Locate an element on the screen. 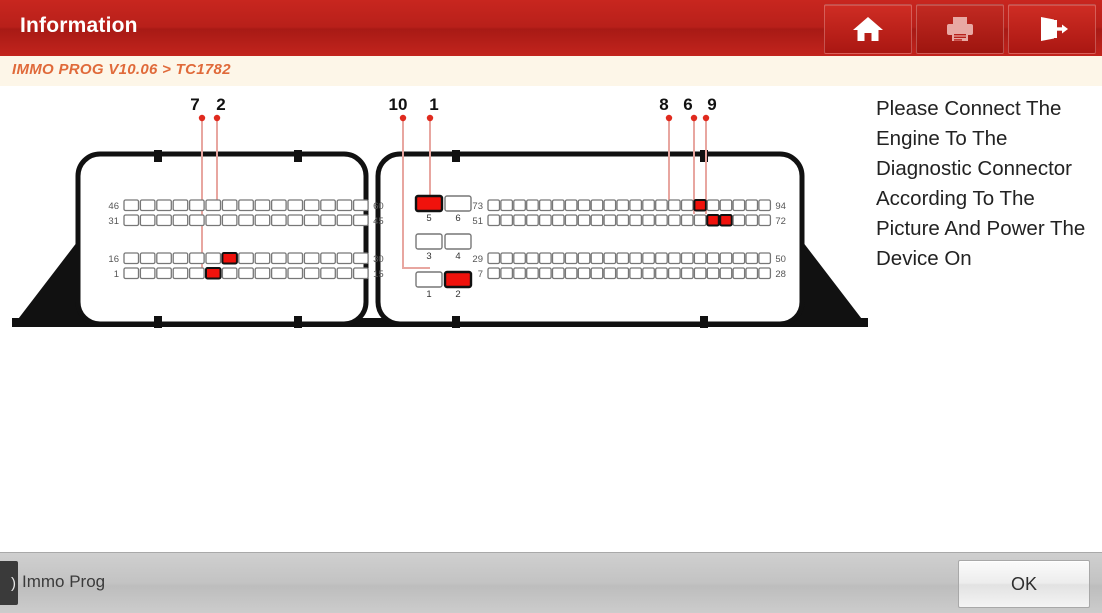  exit-icon is located at coordinates (1052, 29).